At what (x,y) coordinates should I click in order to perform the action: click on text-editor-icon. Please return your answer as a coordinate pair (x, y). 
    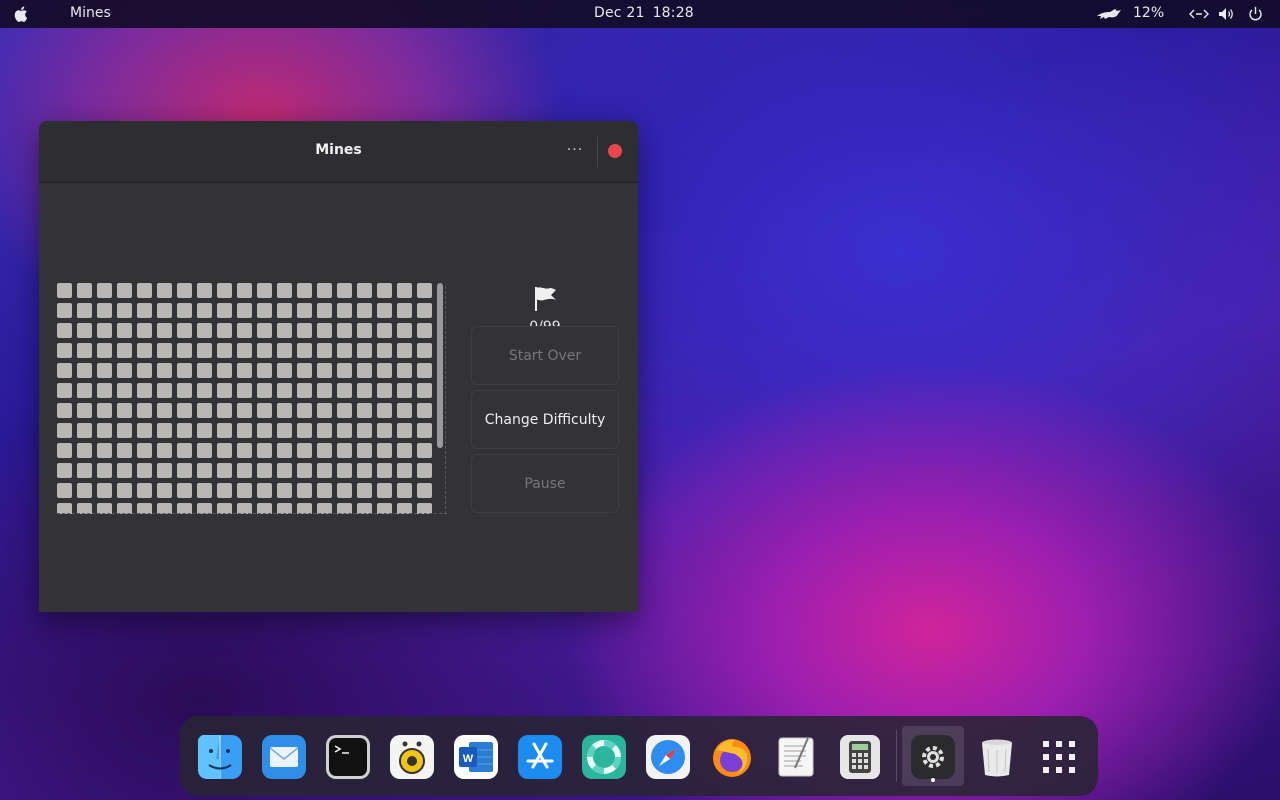
    Looking at the image, I should click on (796, 757).